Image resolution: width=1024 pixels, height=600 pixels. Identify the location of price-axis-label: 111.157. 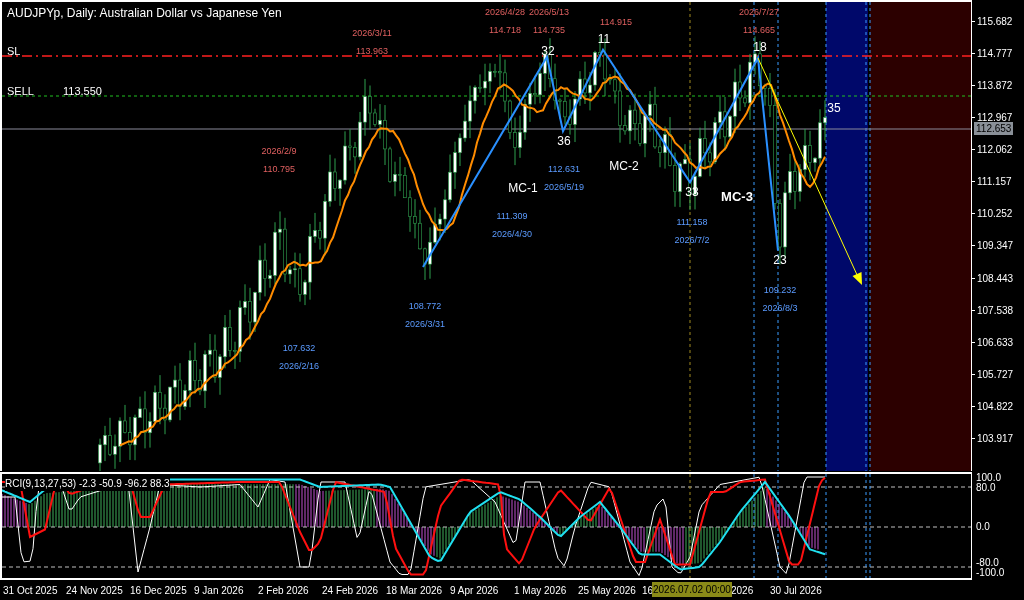
(994, 182).